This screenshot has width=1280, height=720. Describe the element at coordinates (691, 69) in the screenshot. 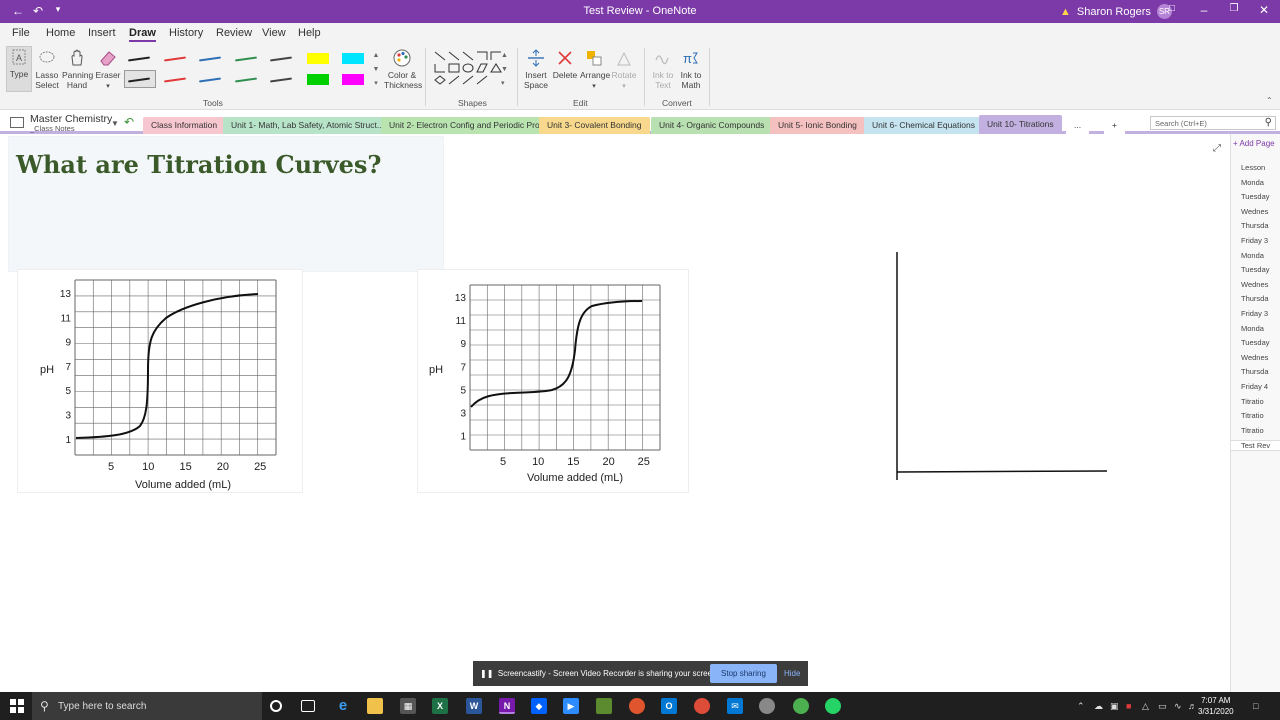

I see `ink-to-math-button: π Ink to Math` at that location.